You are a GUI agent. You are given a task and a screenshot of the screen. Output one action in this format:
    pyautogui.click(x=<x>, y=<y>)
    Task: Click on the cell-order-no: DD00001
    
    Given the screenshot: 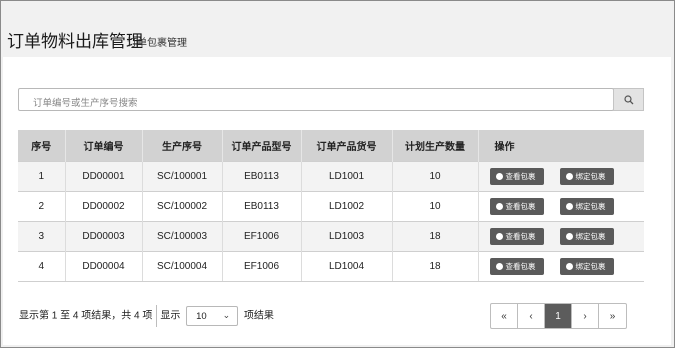 What is the action you would take?
    pyautogui.click(x=104, y=175)
    